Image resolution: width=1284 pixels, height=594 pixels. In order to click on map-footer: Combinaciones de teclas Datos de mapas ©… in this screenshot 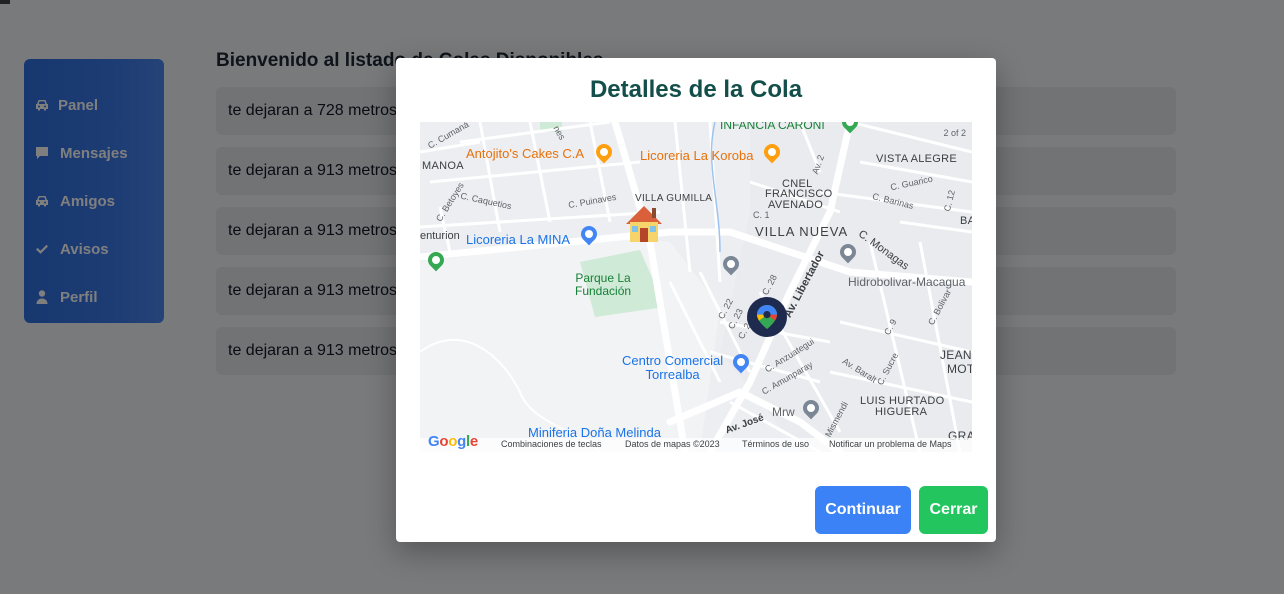, I will do `click(696, 445)`.